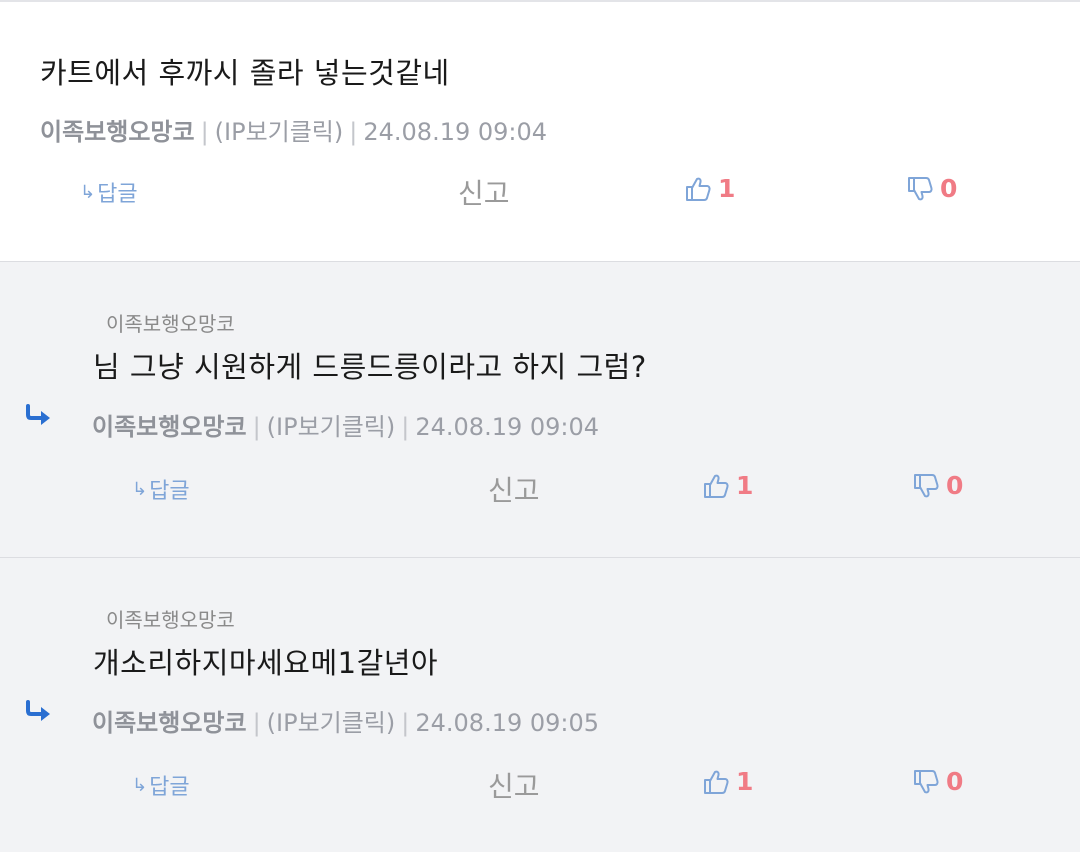  What do you see at coordinates (370, 367) in the screenshot?
I see `comment-text: 님 그냥 시원하게 드릉드릉이라고 하지 그럼?` at bounding box center [370, 367].